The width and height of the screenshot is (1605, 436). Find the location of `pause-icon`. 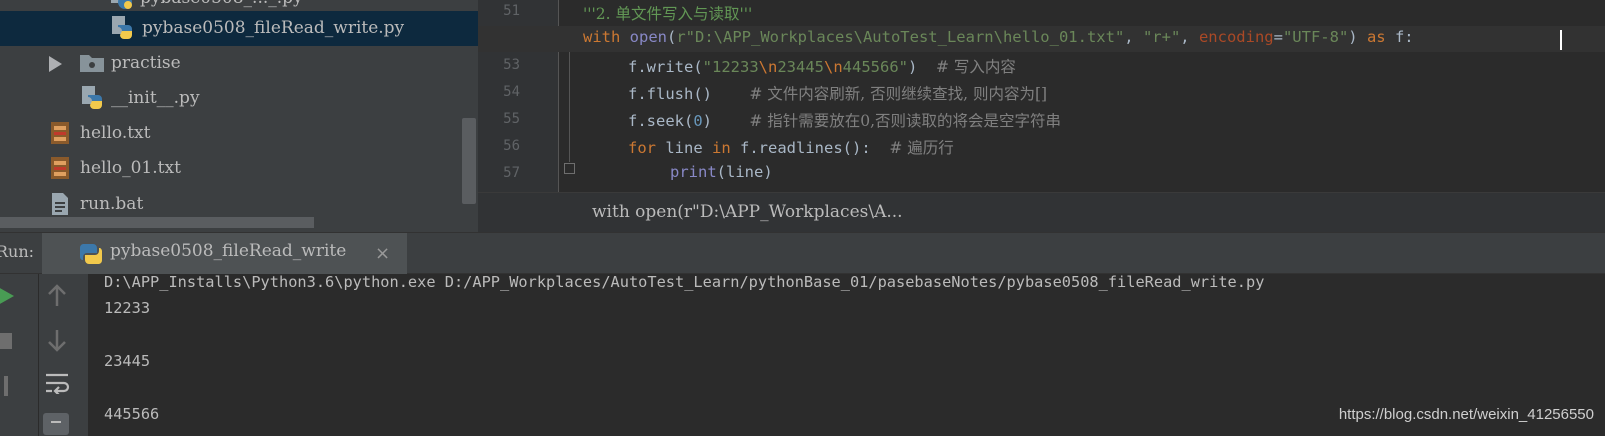

pause-icon is located at coordinates (6, 388).